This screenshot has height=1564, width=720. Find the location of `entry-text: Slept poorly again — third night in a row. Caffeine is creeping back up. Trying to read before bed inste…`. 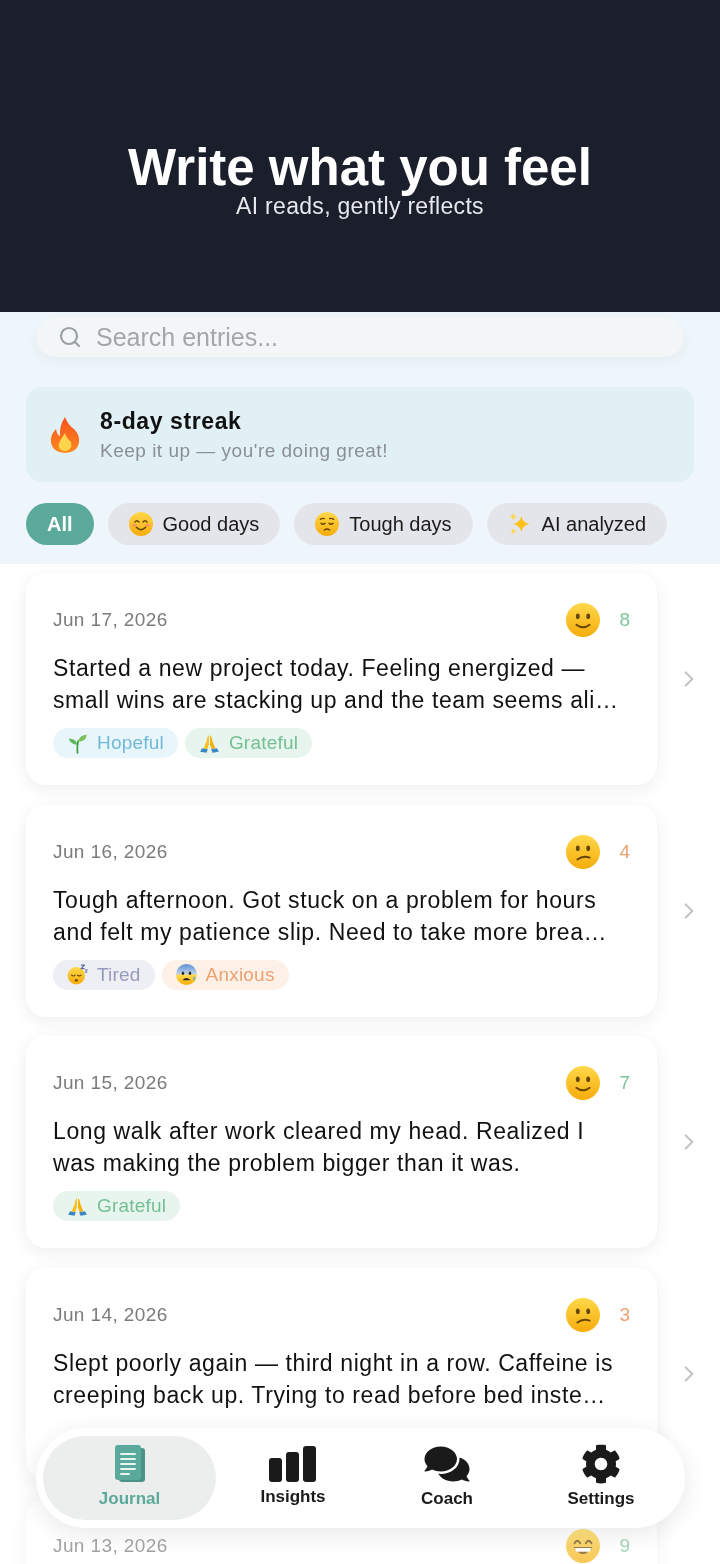

entry-text: Slept poorly again — third night in a row. Caffeine is creeping back up. Trying to read before bed inste… is located at coordinates (333, 1379).